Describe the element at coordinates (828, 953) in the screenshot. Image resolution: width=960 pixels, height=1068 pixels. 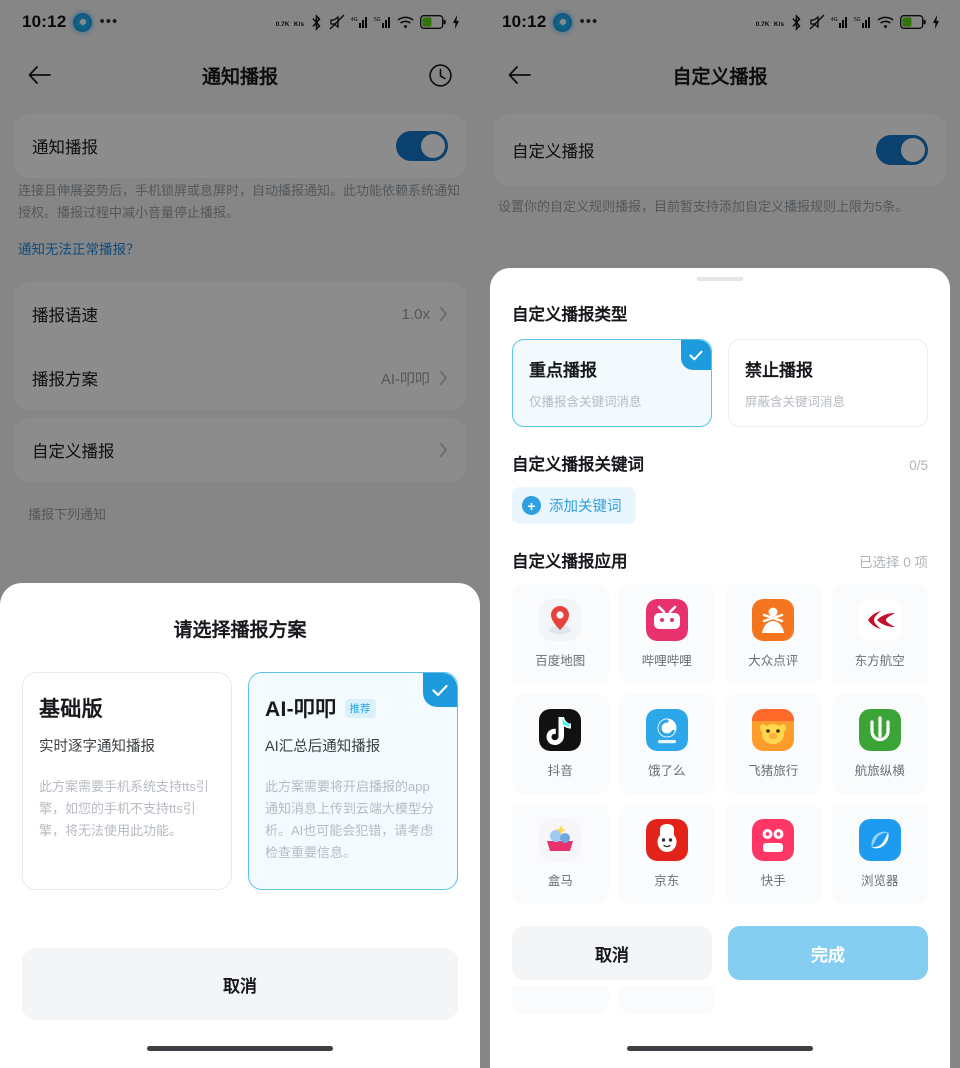
I see `sheet-done-button: 完成` at that location.